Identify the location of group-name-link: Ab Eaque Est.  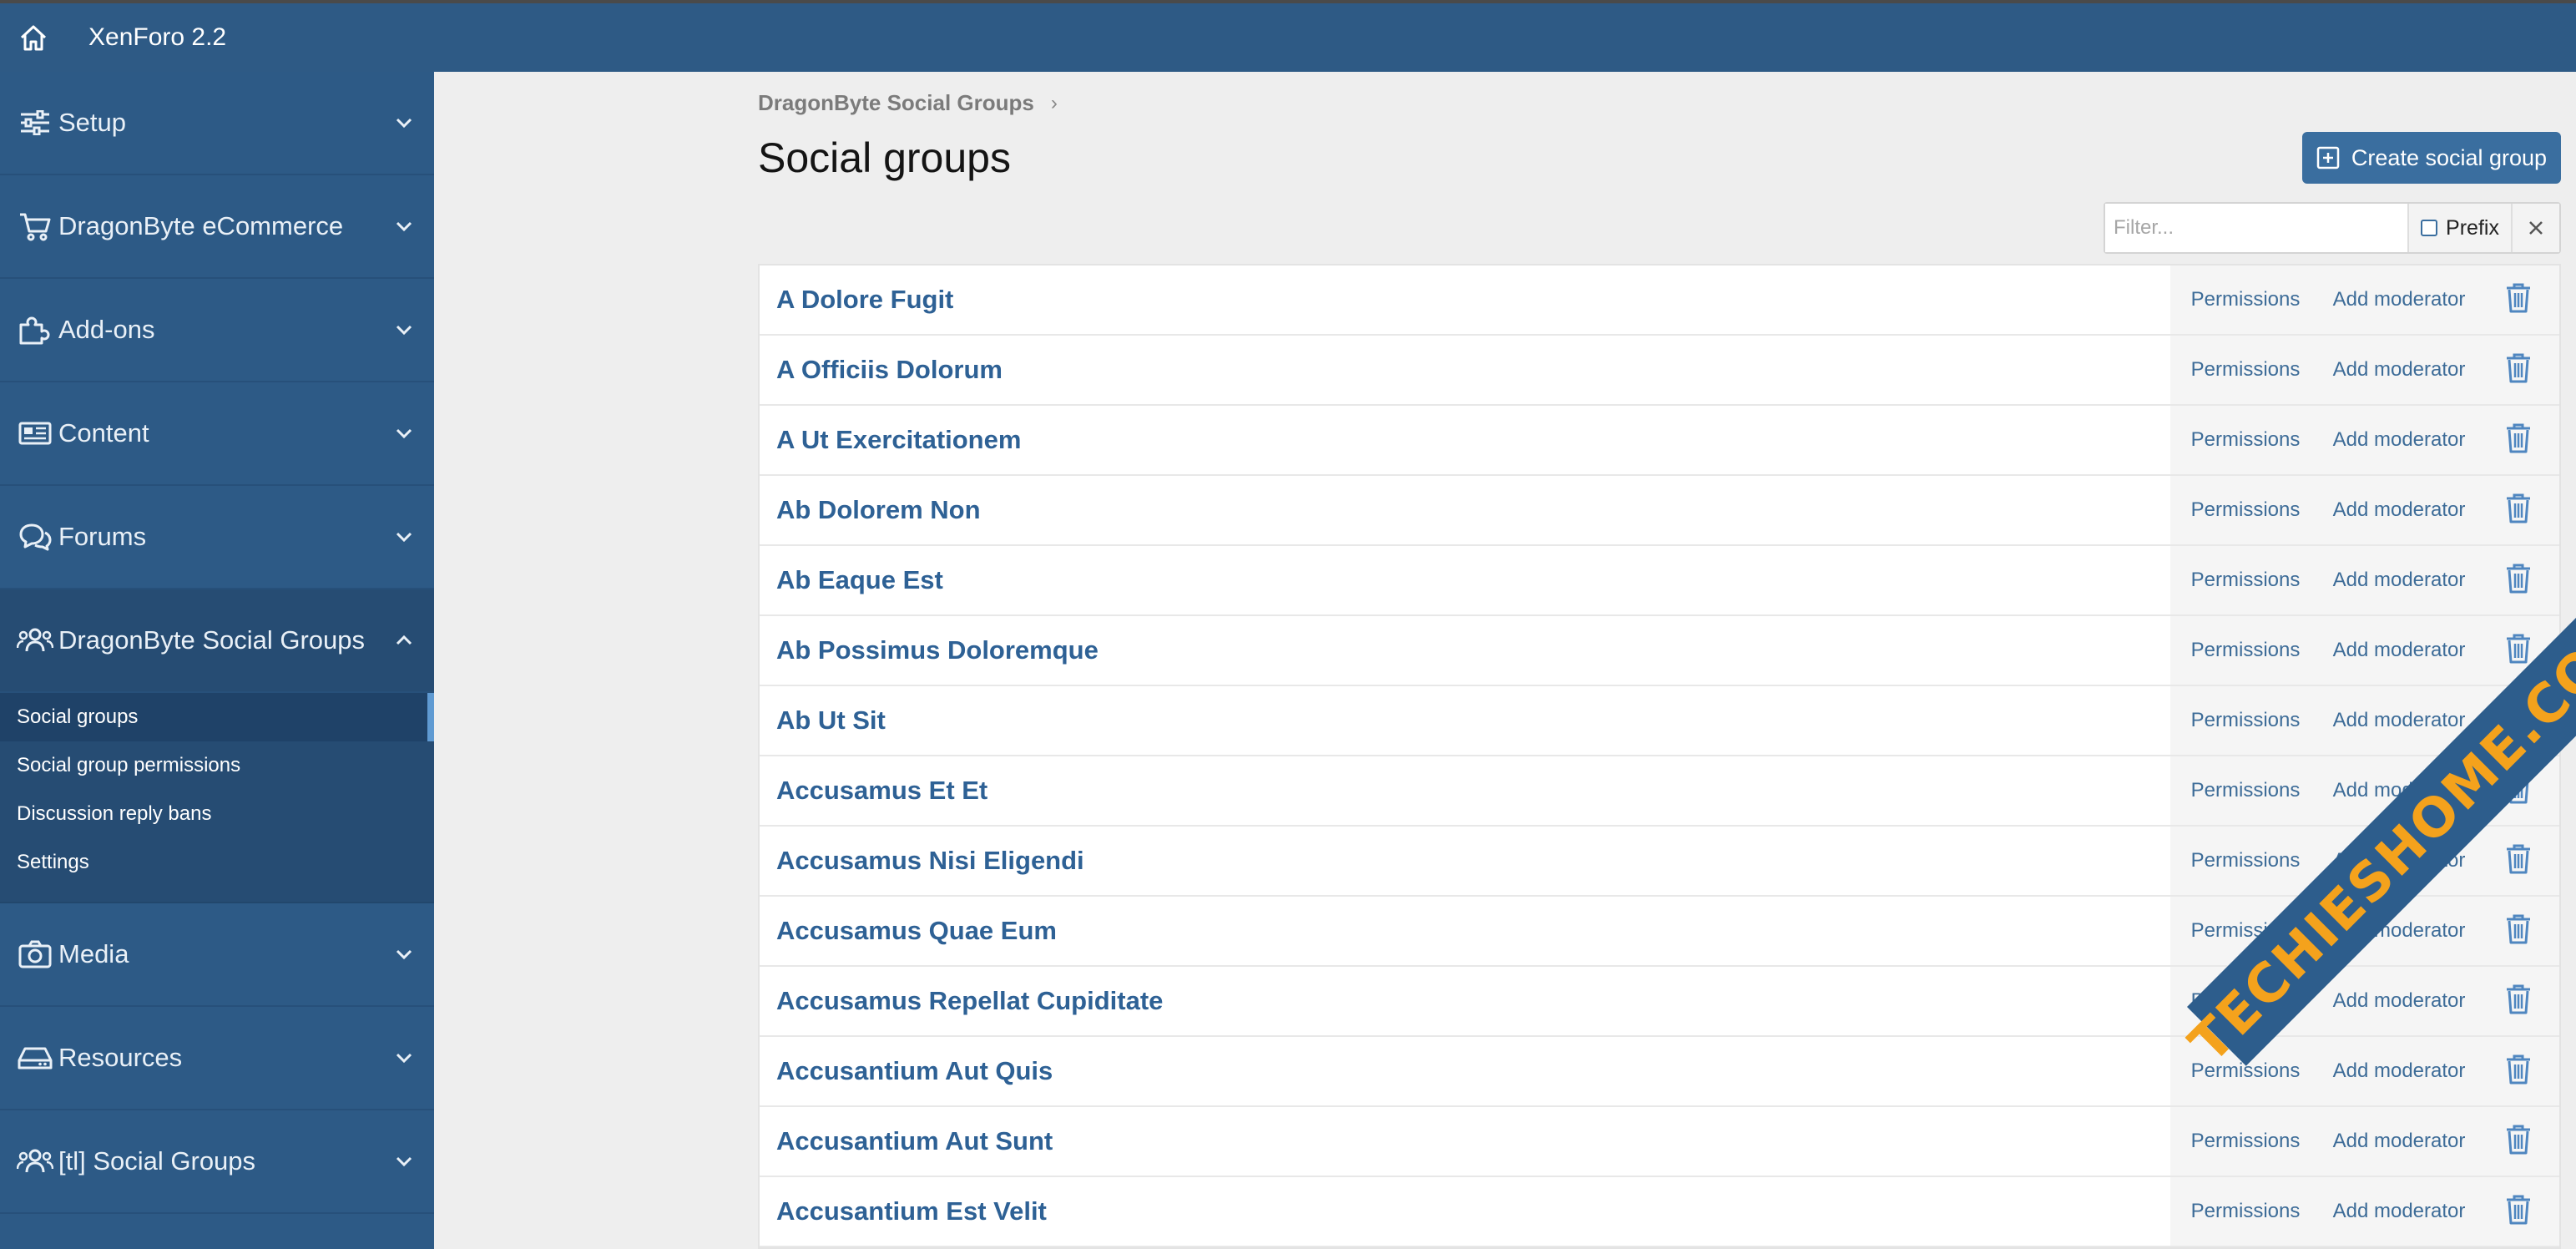
(1465, 580).